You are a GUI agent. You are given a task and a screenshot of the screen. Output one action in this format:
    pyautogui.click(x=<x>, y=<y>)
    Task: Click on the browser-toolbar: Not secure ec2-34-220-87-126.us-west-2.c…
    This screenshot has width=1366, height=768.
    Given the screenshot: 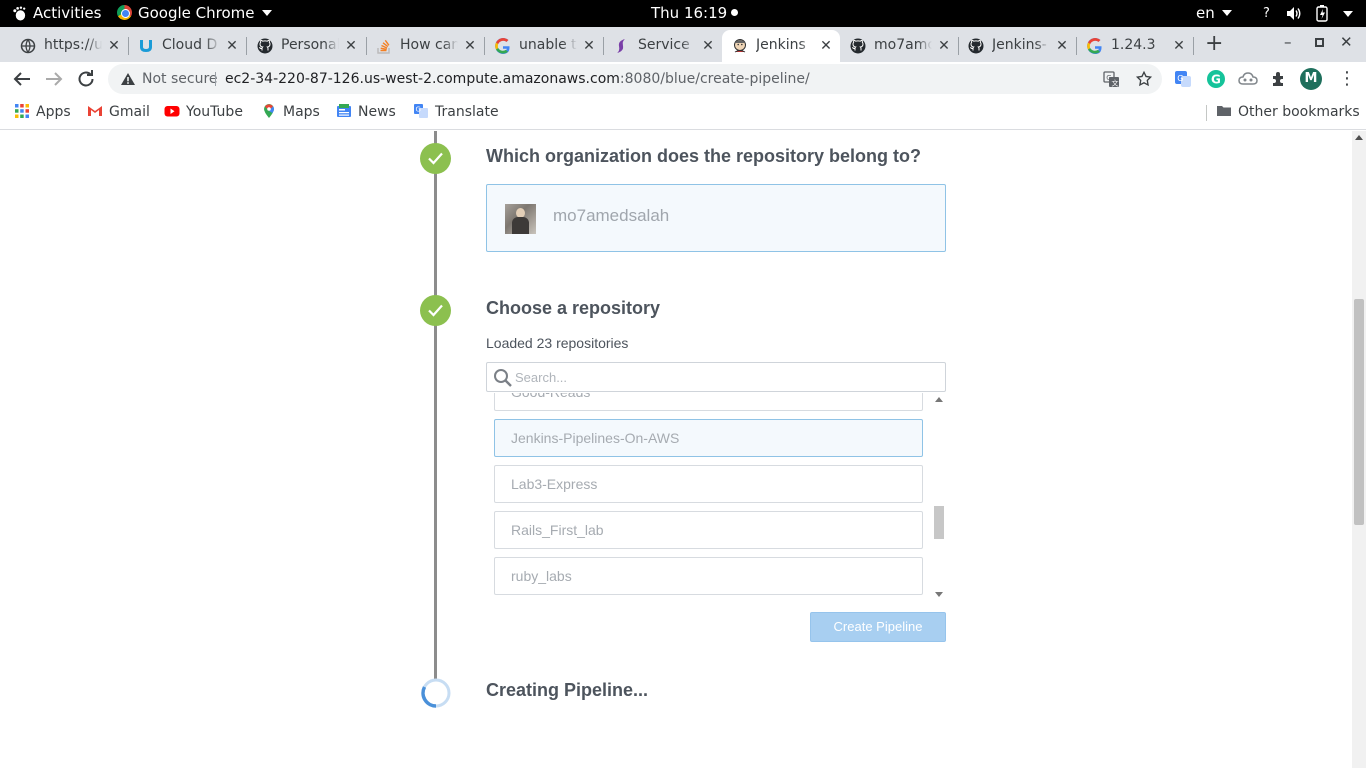 What is the action you would take?
    pyautogui.click(x=683, y=79)
    